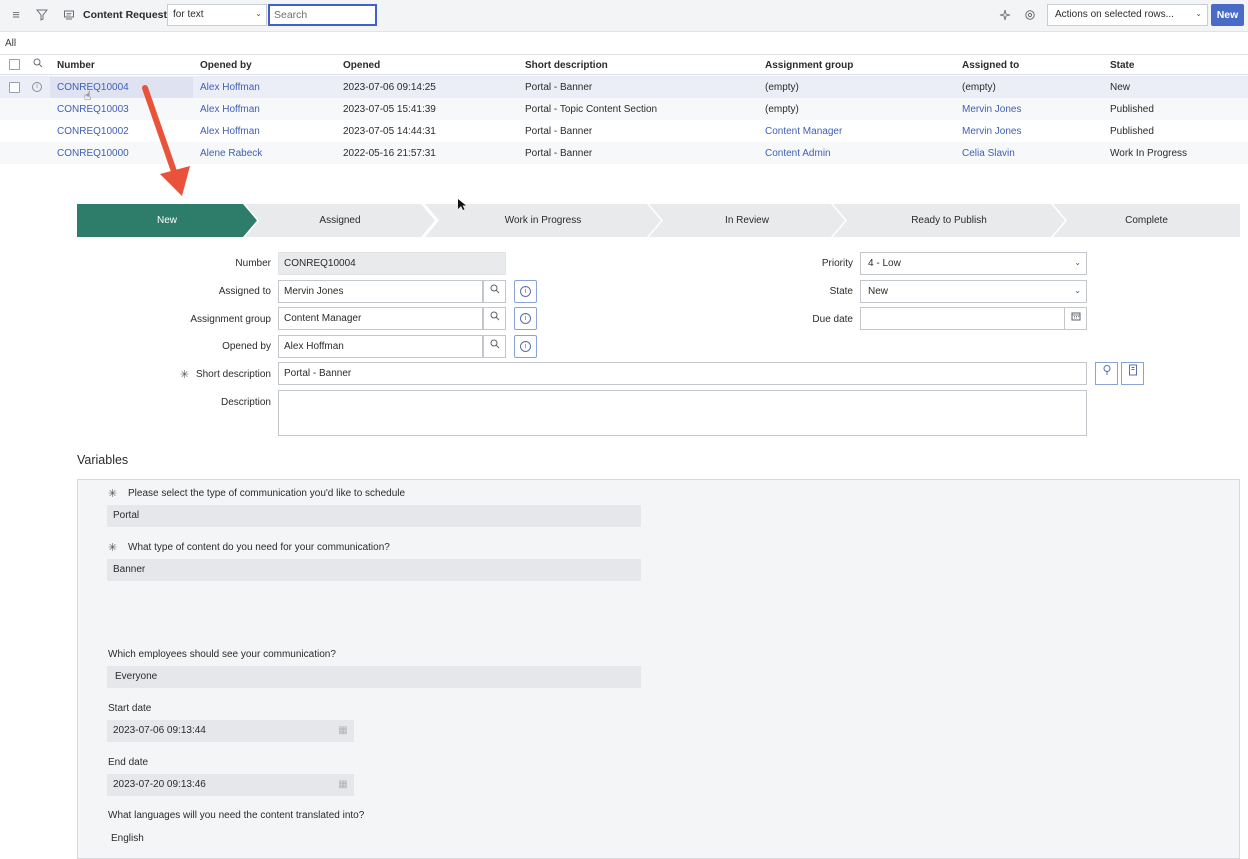 The width and height of the screenshot is (1248, 859). I want to click on column-header-assignment-group: Assignment group, so click(809, 65).